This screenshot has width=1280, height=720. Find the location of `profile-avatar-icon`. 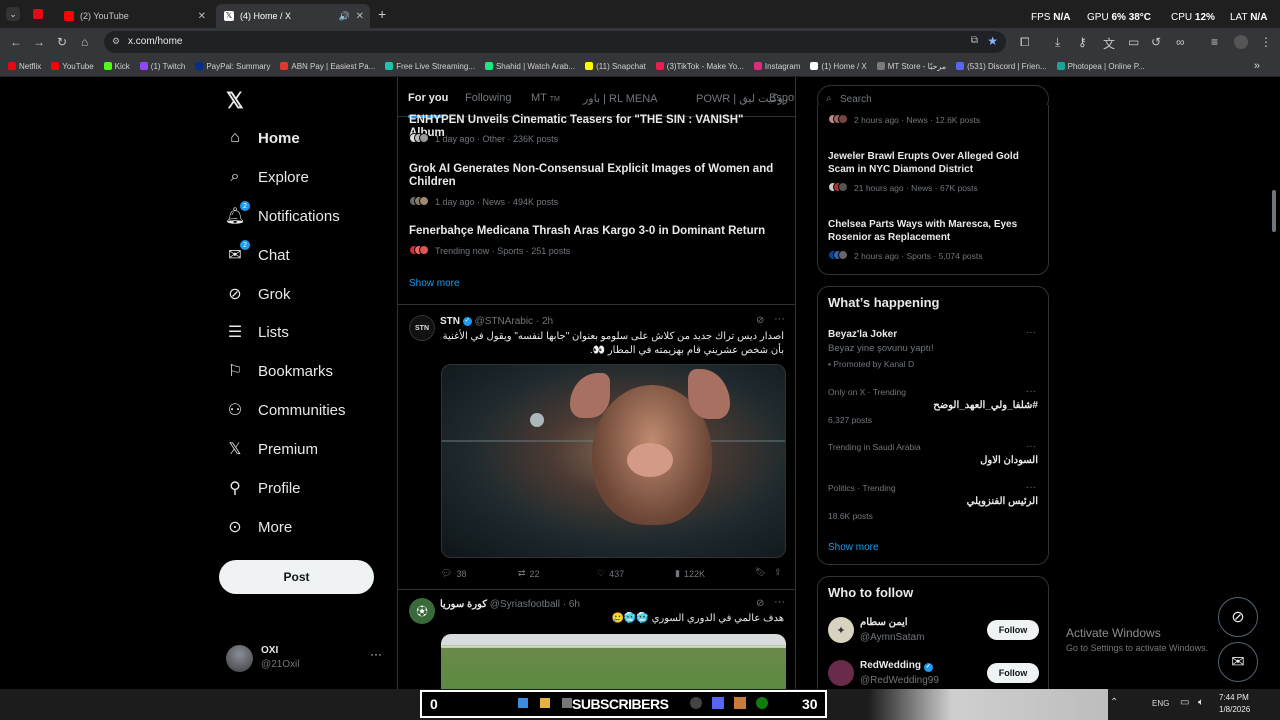

profile-avatar-icon is located at coordinates (1241, 42).